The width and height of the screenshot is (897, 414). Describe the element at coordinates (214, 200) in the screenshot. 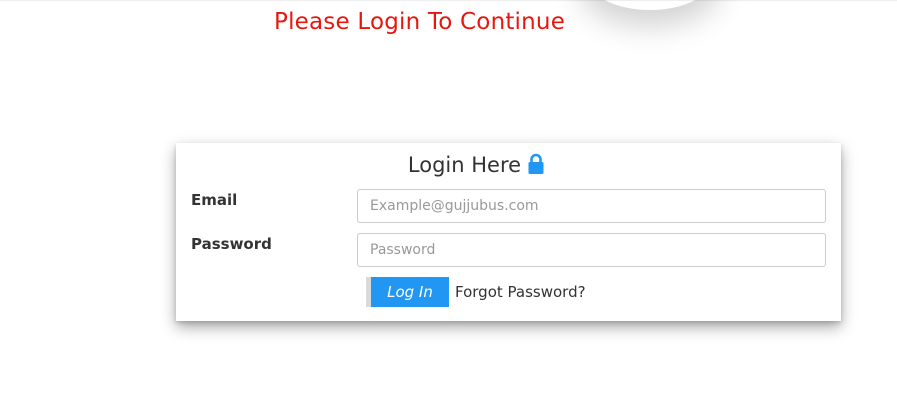

I see `email-label: Email` at that location.